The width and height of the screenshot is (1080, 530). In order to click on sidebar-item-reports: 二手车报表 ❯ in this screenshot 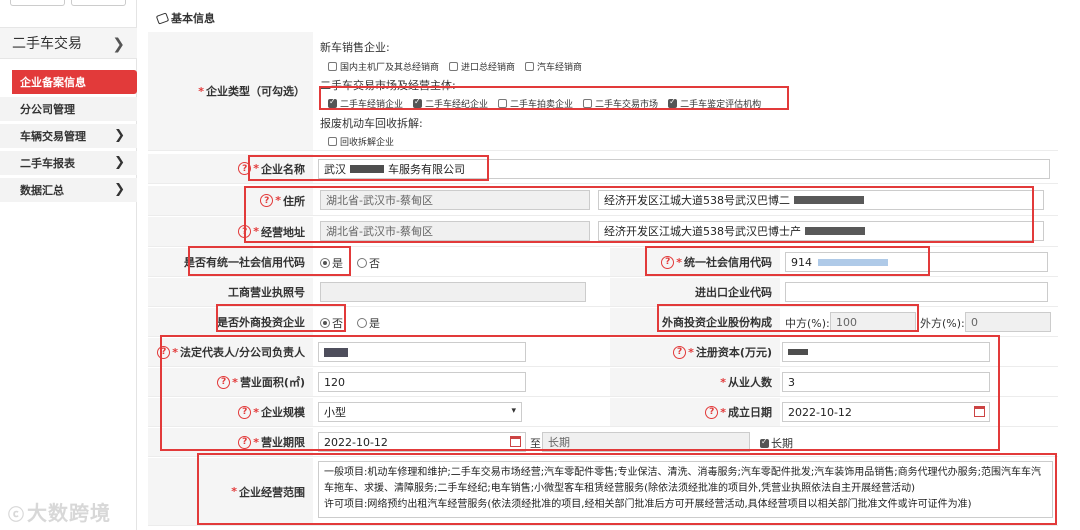, I will do `click(68, 163)`.